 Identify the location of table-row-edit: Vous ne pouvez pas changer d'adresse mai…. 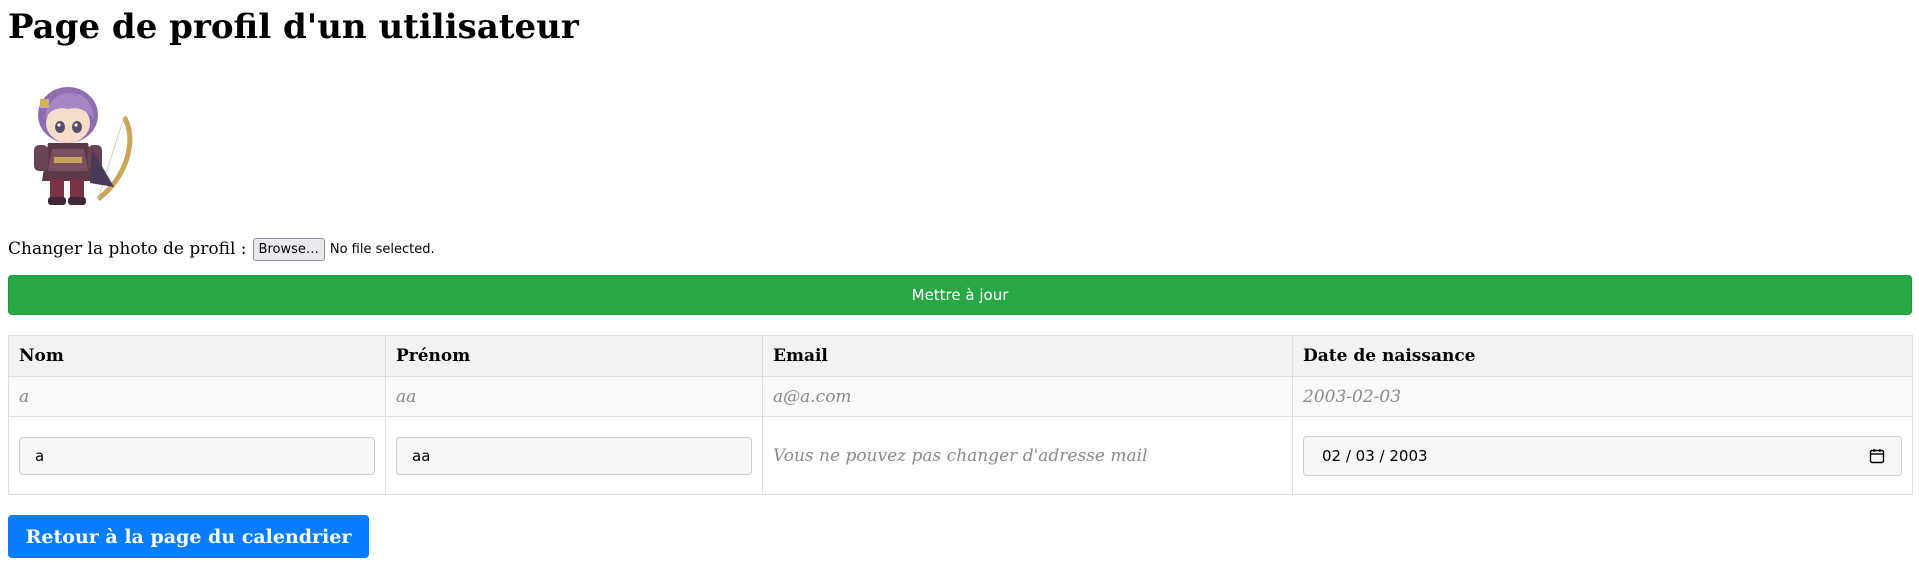
(960, 455).